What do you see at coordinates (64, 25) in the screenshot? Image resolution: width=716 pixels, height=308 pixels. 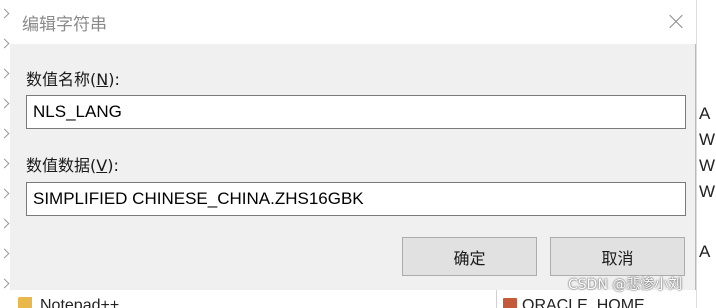 I see `dialog-title: 编辑字符串` at bounding box center [64, 25].